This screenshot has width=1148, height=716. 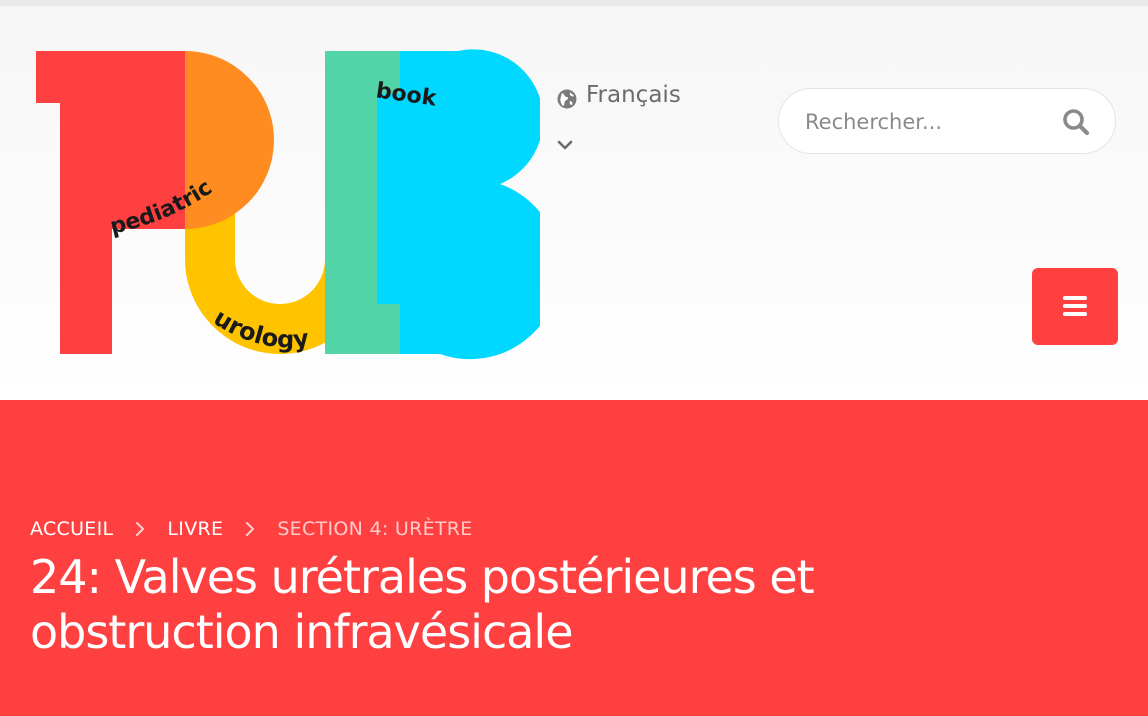 I want to click on language-selector: Français, so click(x=631, y=122).